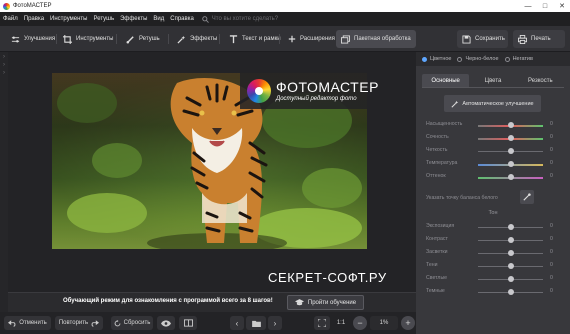 This screenshot has height=334, width=570. What do you see at coordinates (496, 292) in the screenshot?
I see `blacks-slider: Темные 0` at bounding box center [496, 292].